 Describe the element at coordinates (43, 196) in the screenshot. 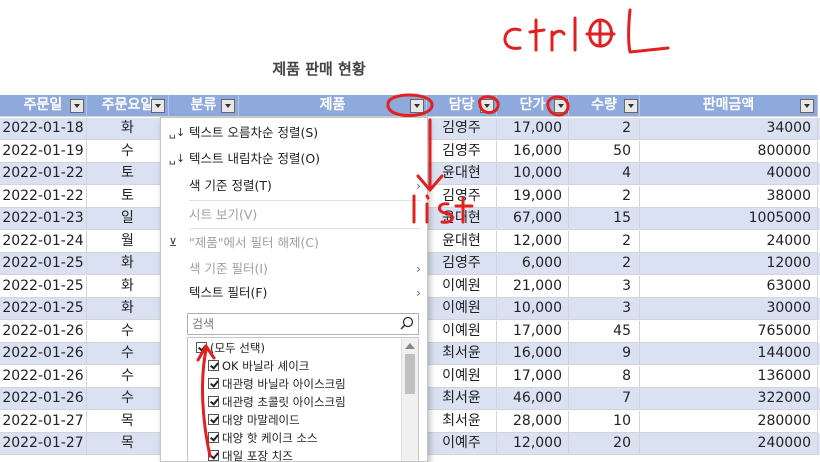

I see `table-cell: 2022-01-22` at that location.